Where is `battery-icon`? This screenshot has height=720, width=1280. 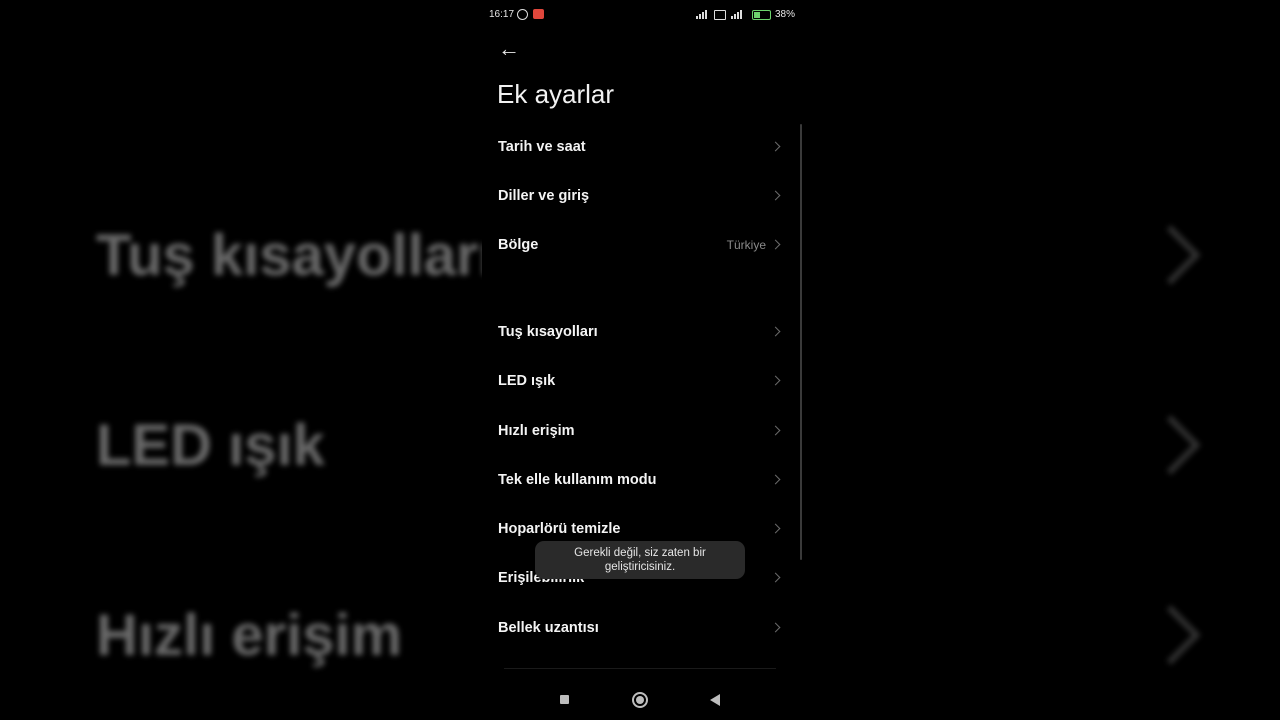 battery-icon is located at coordinates (761, 15).